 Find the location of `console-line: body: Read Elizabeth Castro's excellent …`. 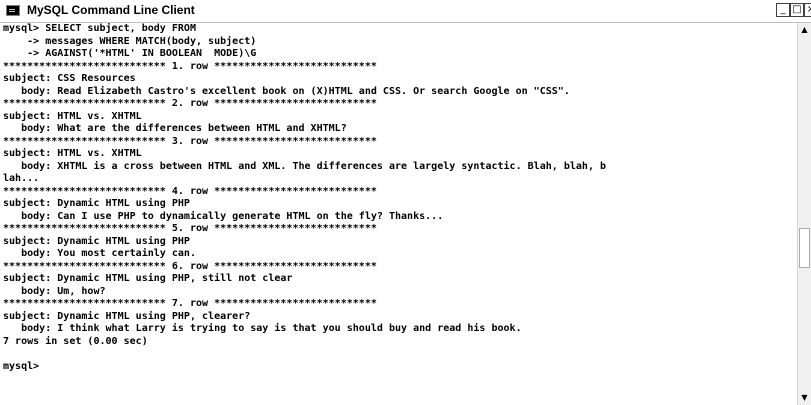

console-line: body: Read Elizabeth Castro's excellent … is located at coordinates (286, 91).